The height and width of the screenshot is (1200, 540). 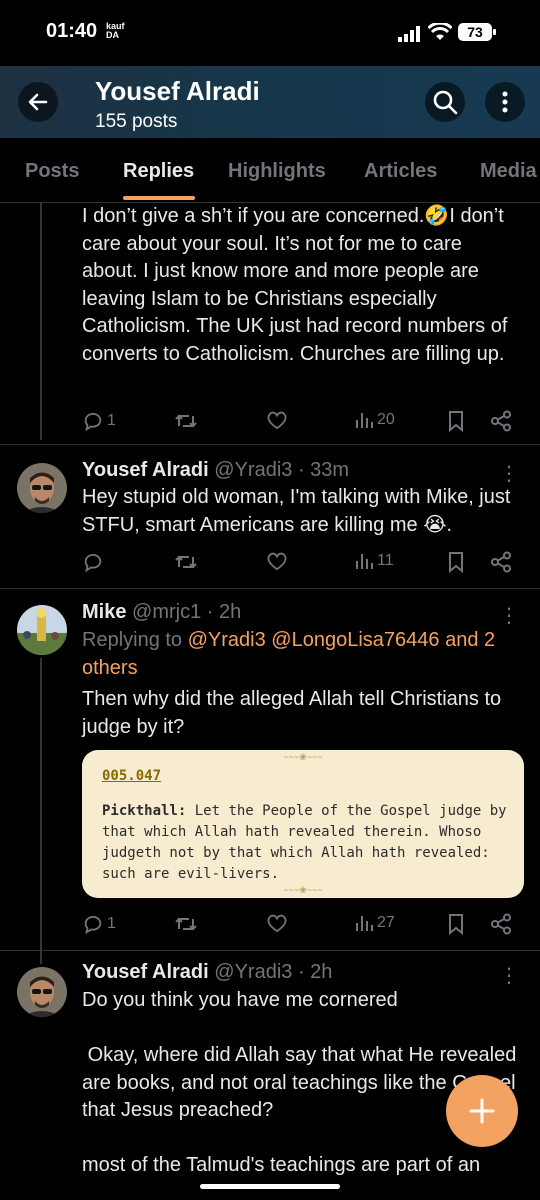 What do you see at coordinates (477, 32) in the screenshot?
I see `battery-indicator: 73` at bounding box center [477, 32].